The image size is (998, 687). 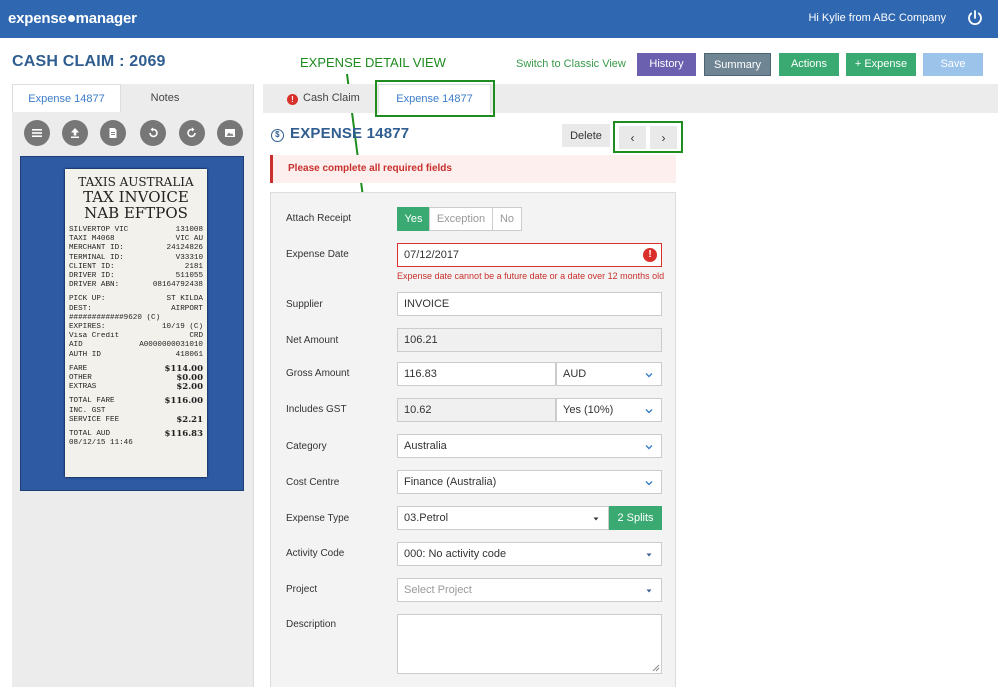 What do you see at coordinates (101, 443) in the screenshot?
I see `receipt-line: 08/12/15 11:46` at bounding box center [101, 443].